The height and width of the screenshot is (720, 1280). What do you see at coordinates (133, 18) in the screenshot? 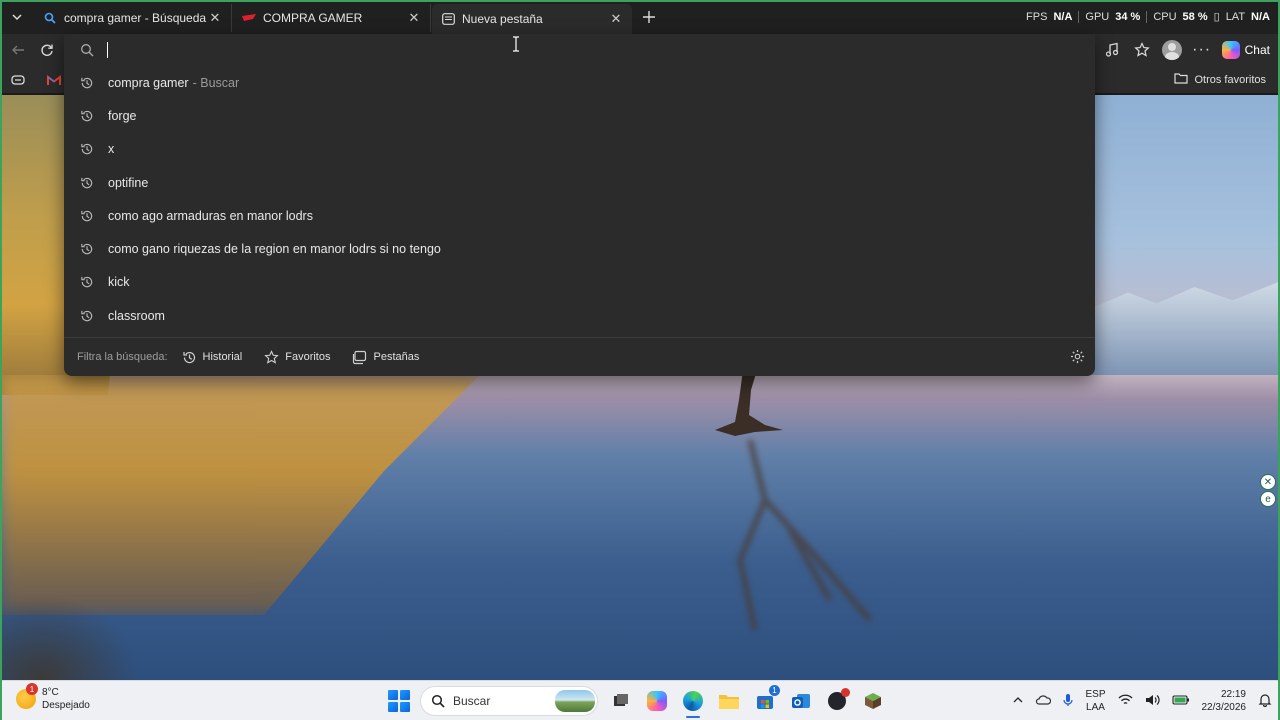
I see `tab-search: compra gamer - Búsqueda ✕` at bounding box center [133, 18].